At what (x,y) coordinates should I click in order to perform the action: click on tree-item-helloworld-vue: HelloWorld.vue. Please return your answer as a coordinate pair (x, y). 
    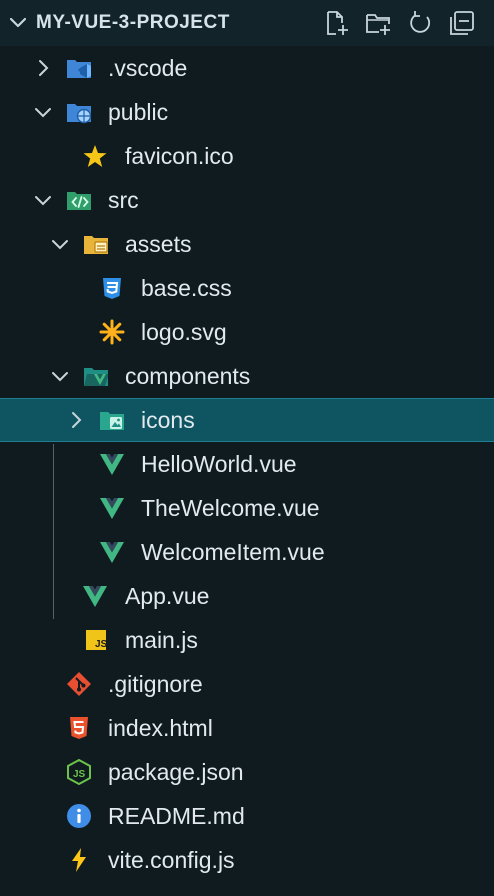
    Looking at the image, I should click on (247, 464).